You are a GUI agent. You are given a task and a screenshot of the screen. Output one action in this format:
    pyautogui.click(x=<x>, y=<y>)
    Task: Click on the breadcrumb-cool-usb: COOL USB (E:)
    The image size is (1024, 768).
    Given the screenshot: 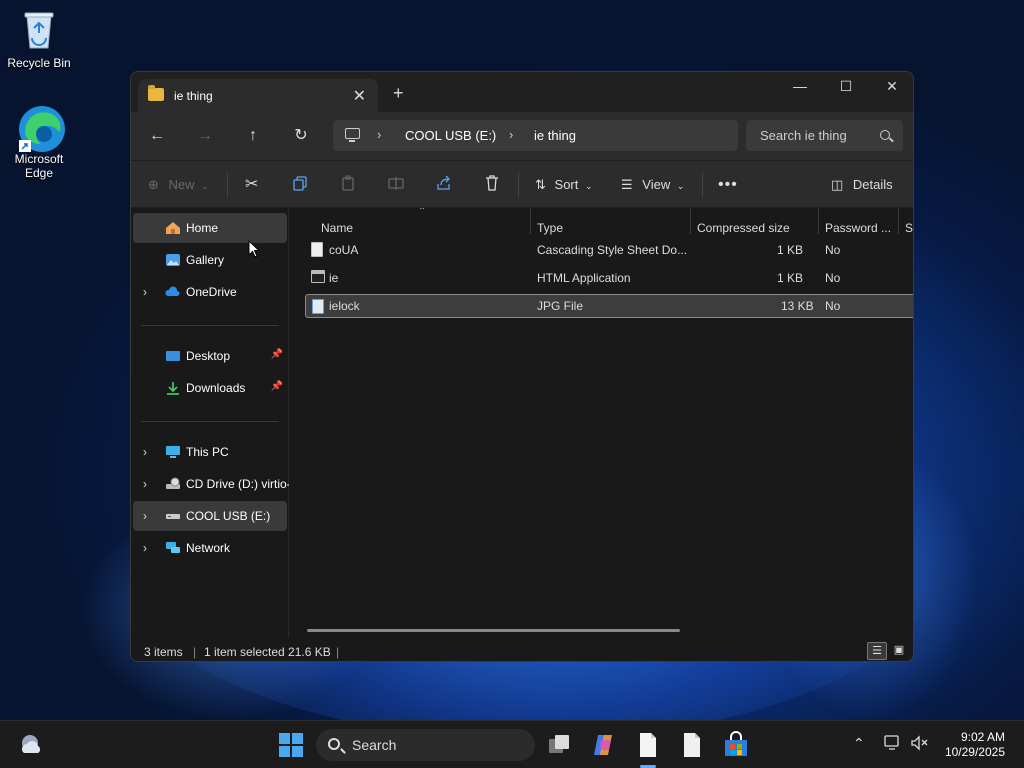 What is the action you would take?
    pyautogui.click(x=450, y=135)
    